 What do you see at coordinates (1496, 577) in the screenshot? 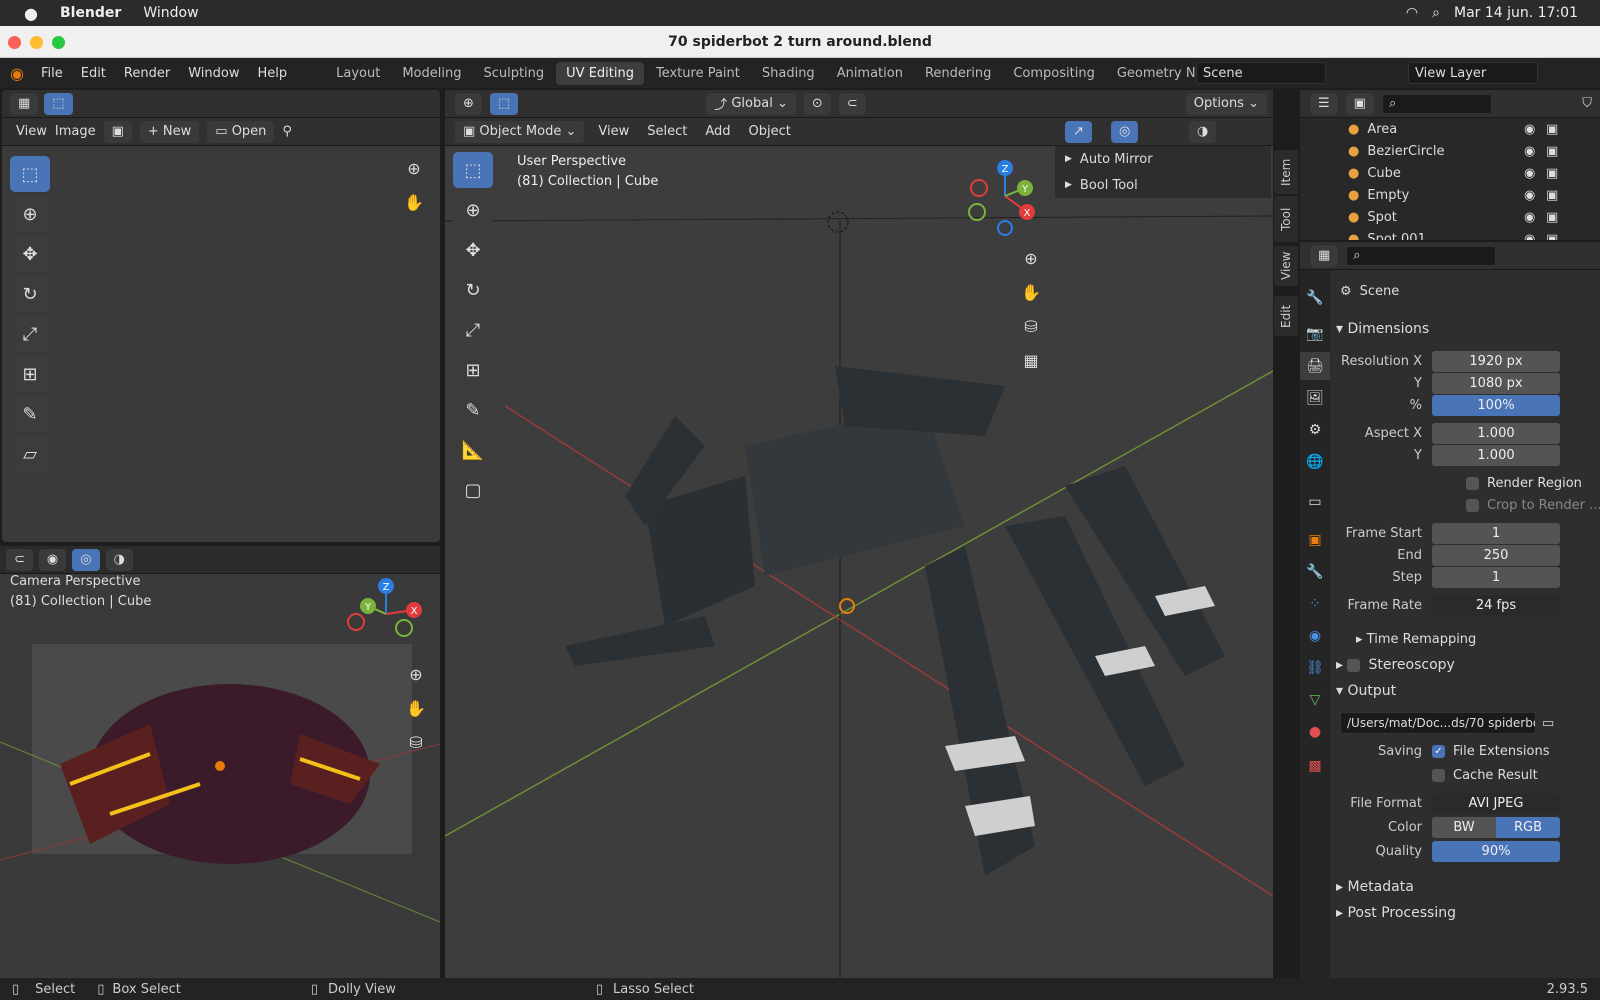
I see `frame-step-field: 1` at bounding box center [1496, 577].